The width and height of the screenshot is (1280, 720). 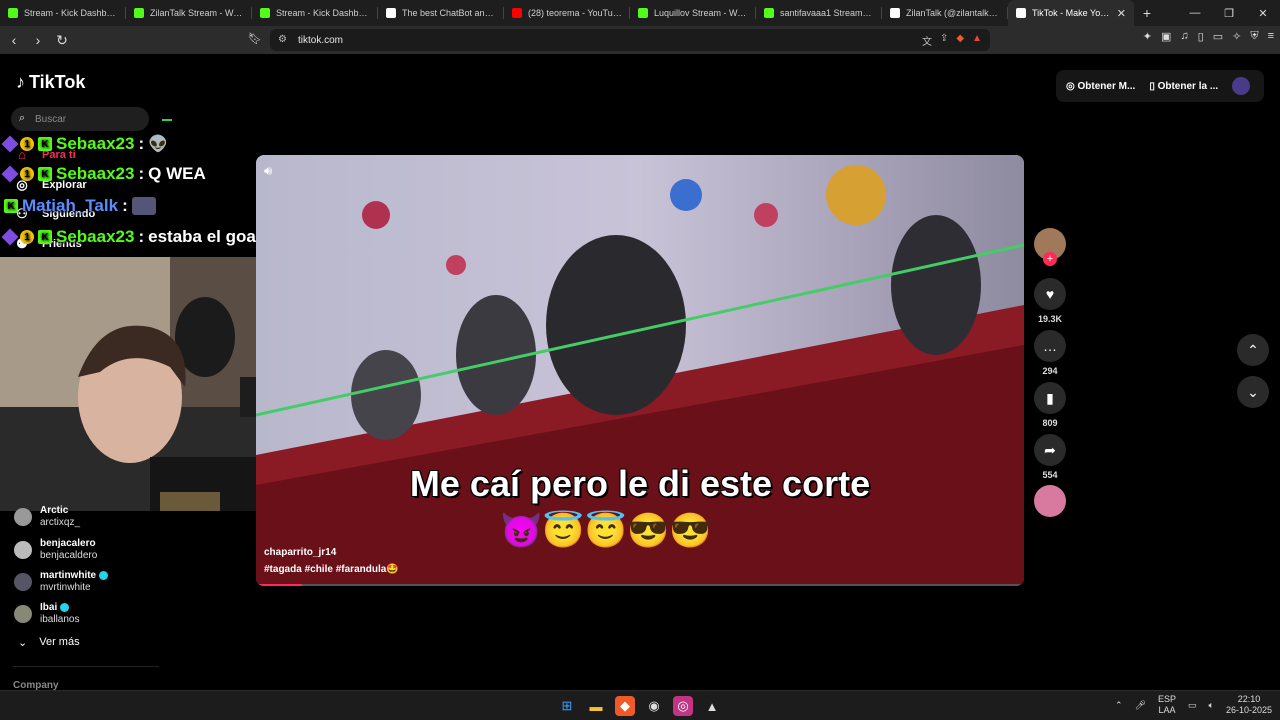 I want to click on brave-icon: ◆, so click(x=625, y=706).